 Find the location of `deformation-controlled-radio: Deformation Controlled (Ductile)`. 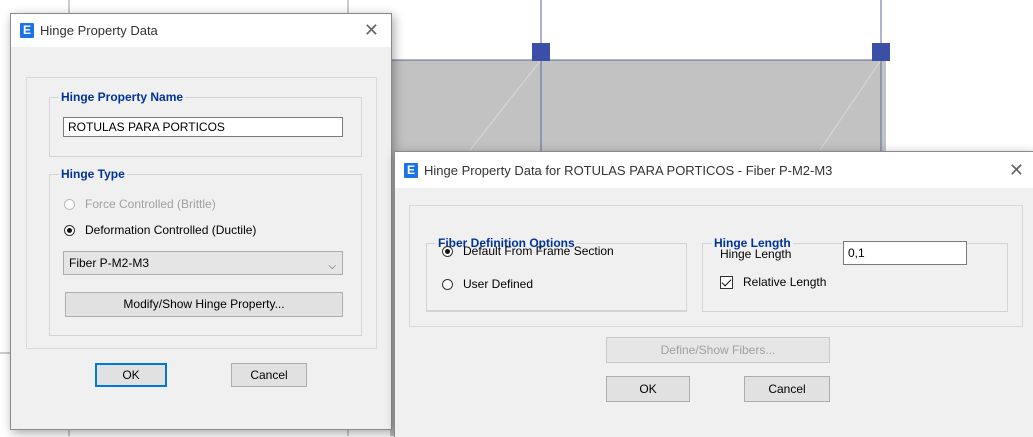

deformation-controlled-radio: Deformation Controlled (Ductile) is located at coordinates (160, 230).